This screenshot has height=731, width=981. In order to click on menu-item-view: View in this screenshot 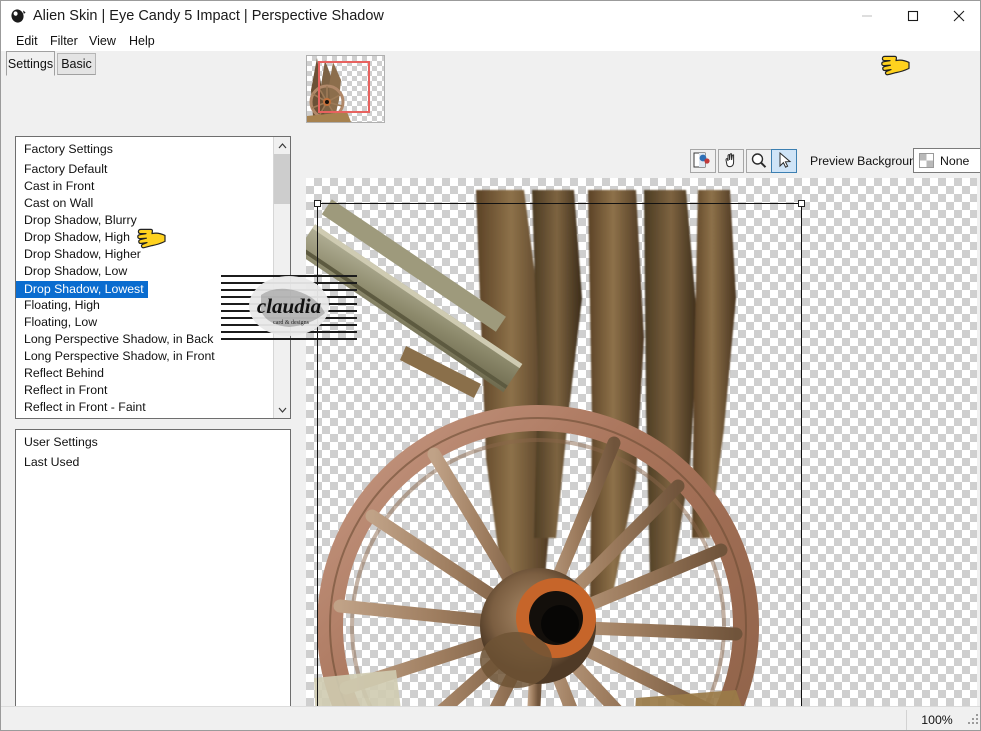, I will do `click(102, 41)`.